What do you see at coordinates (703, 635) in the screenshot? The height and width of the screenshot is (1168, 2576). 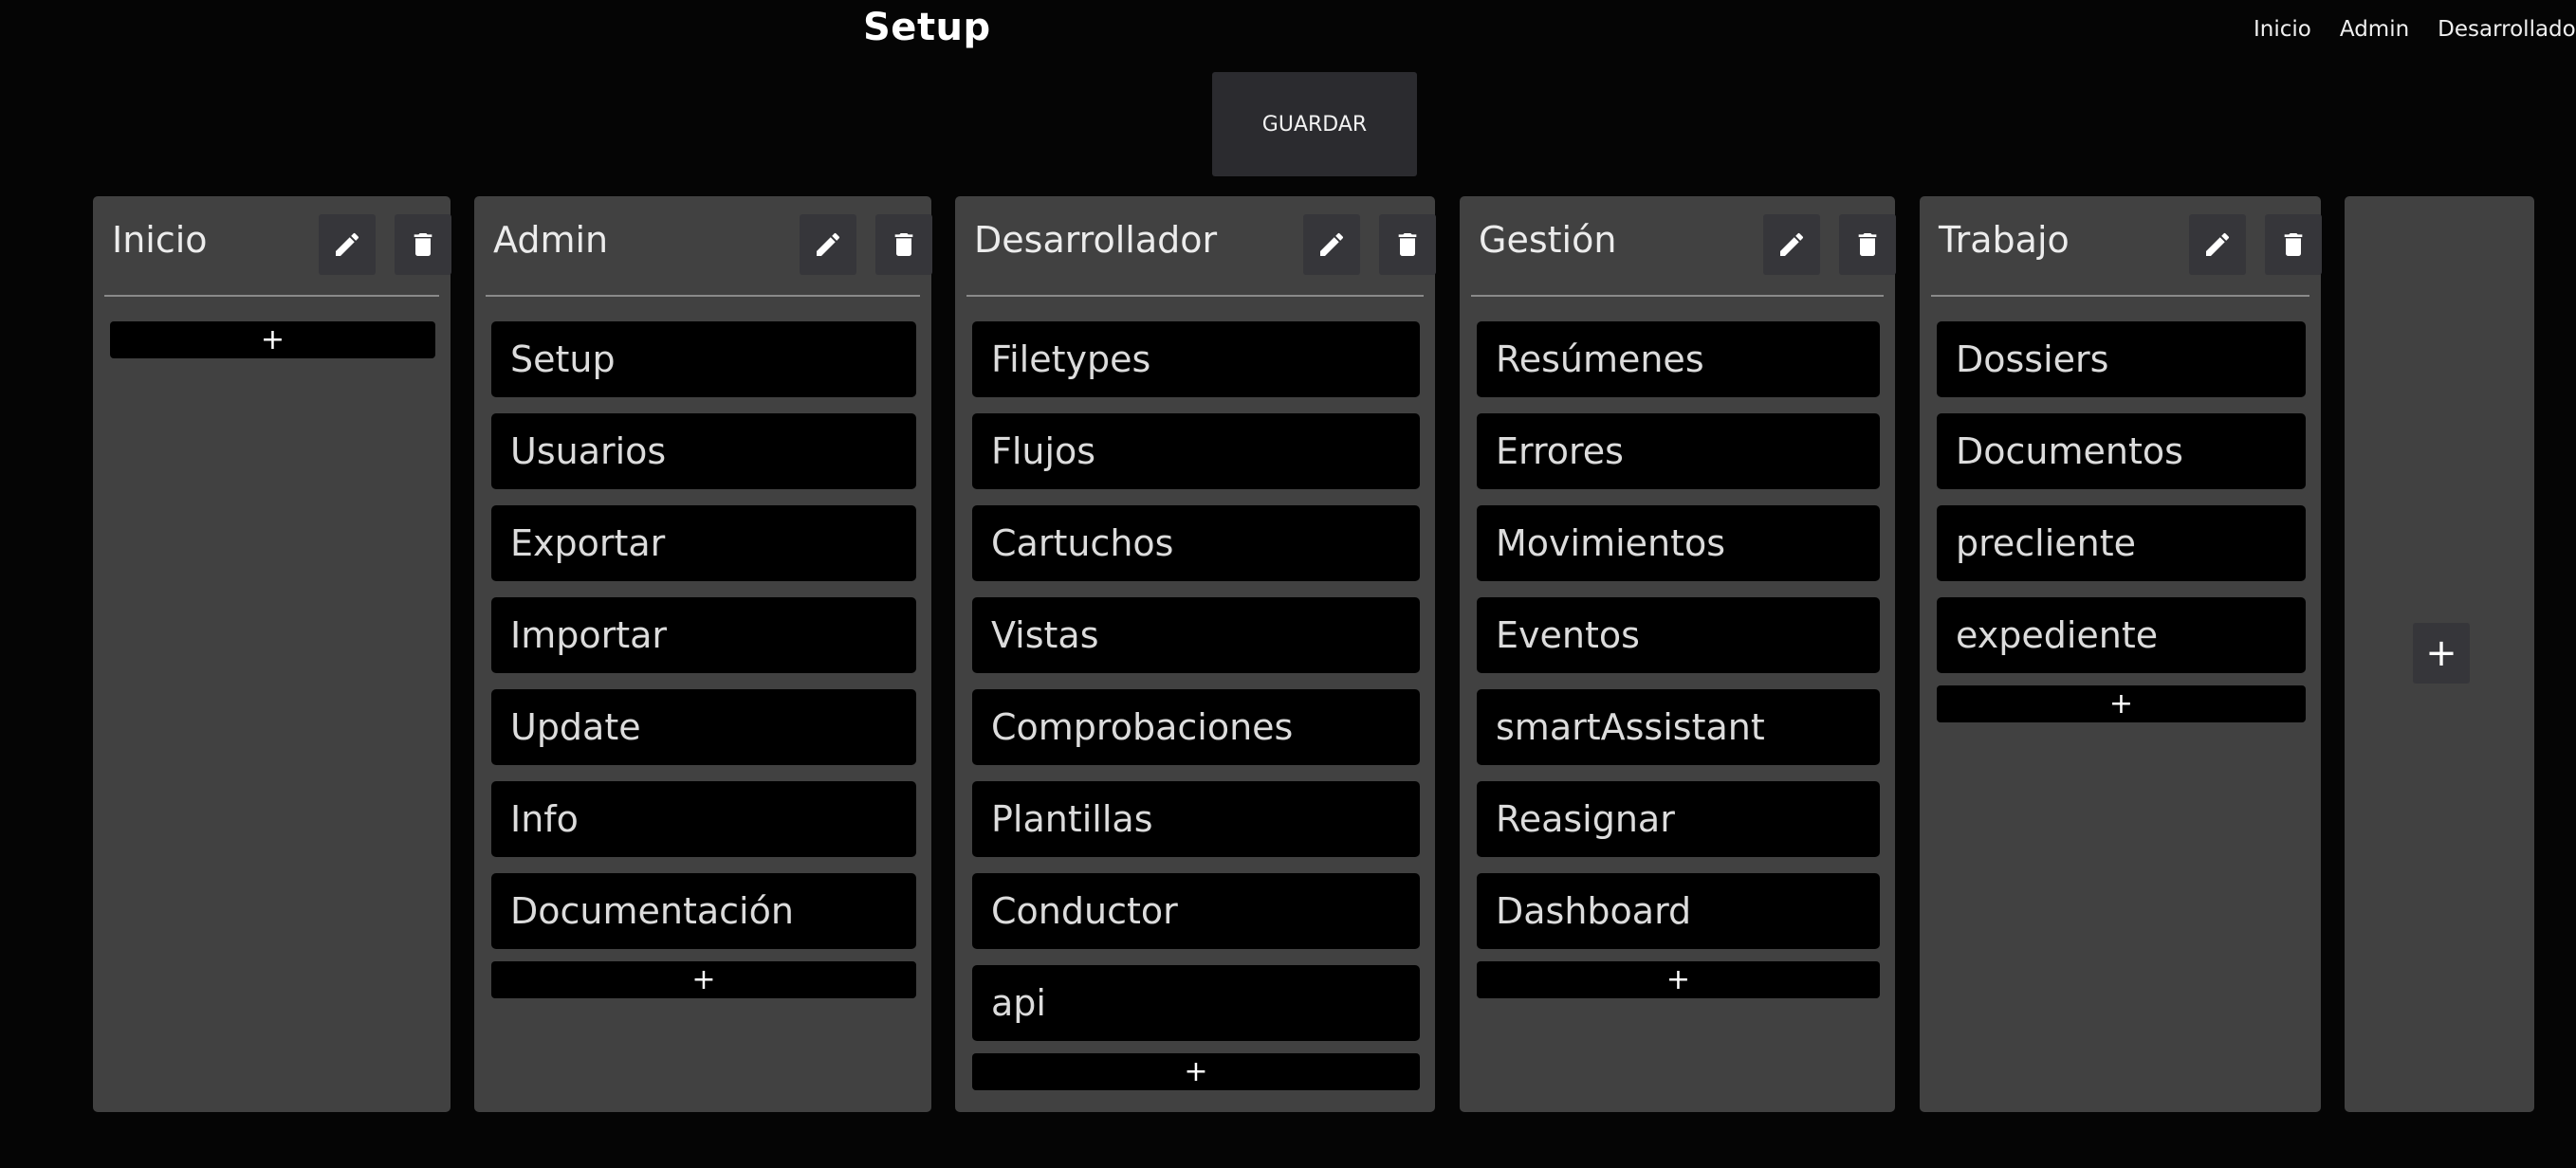 I see `menu-item: Importar` at bounding box center [703, 635].